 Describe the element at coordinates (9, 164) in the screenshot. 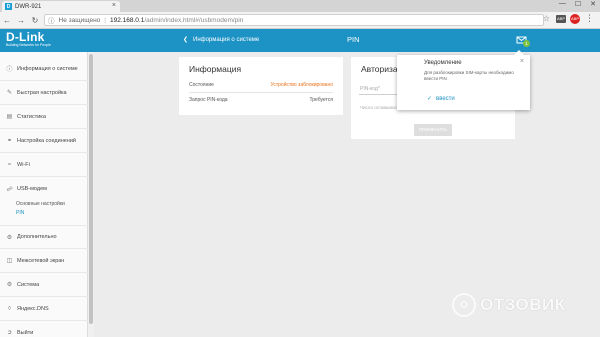

I see `wifi-icon: ≈` at that location.